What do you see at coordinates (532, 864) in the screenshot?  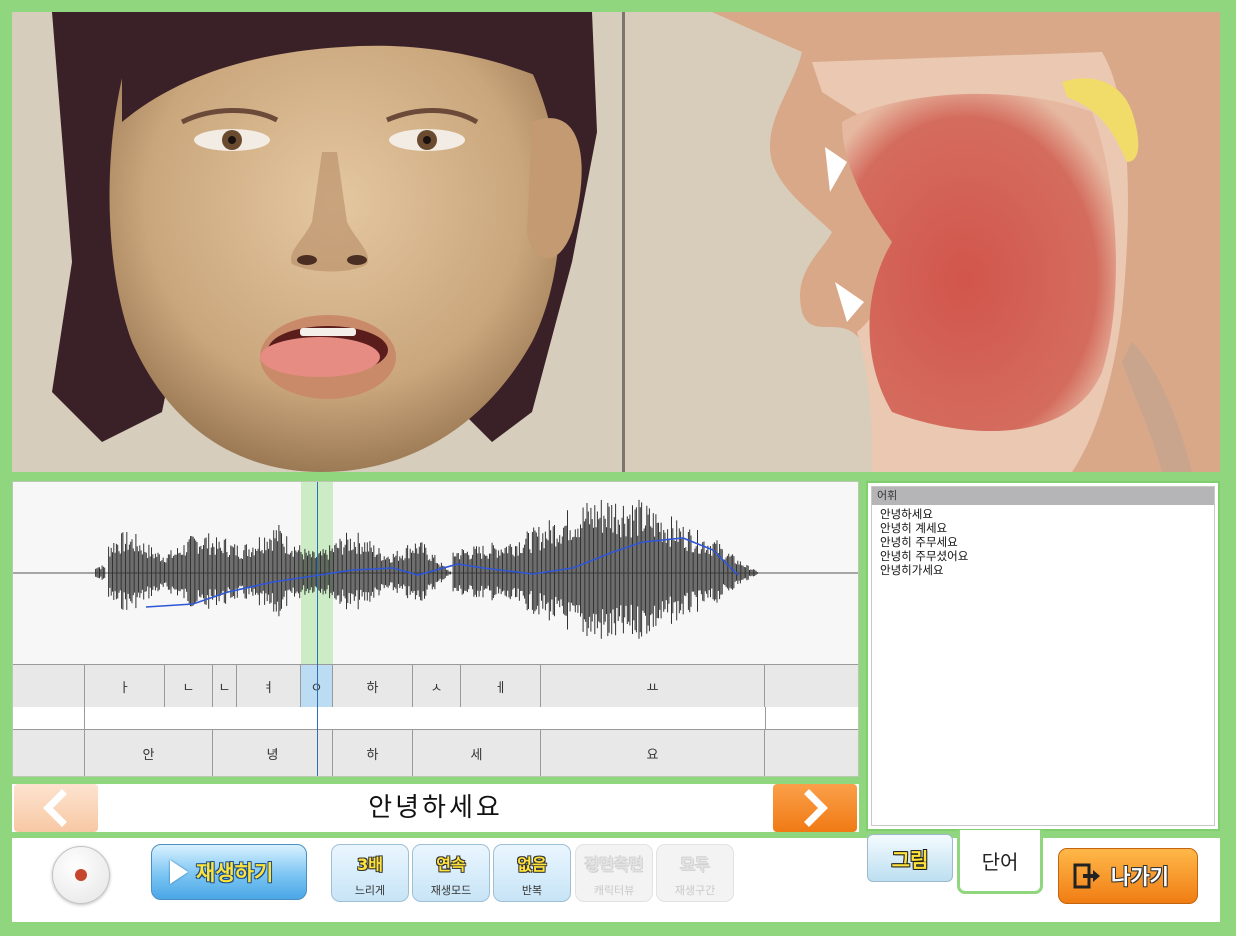 I see `repeat-value: 없음` at bounding box center [532, 864].